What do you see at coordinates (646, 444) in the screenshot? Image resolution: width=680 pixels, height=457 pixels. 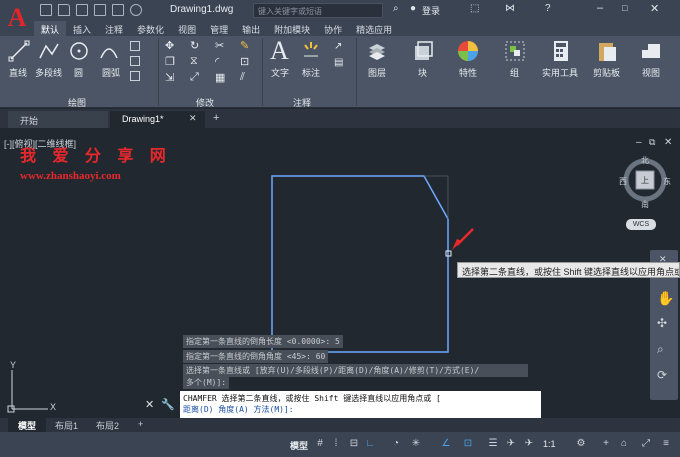 I see `fullscreen-icon: ⤢` at bounding box center [646, 444].